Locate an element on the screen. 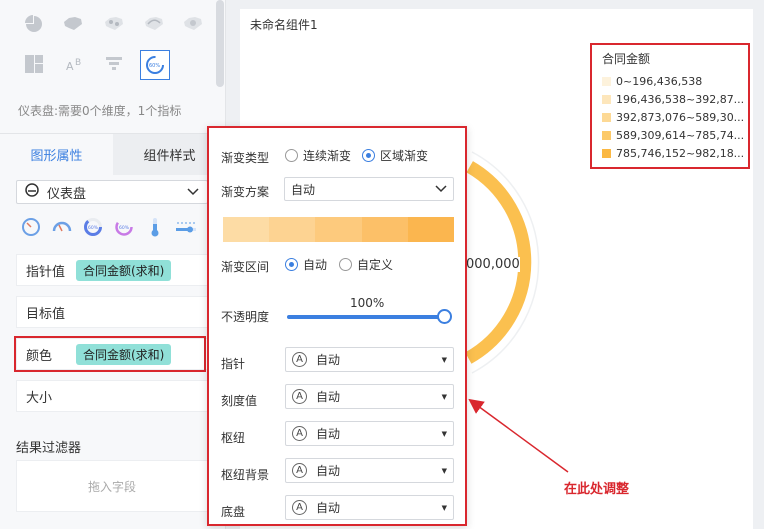  chart-type-value: 仪表盘 is located at coordinates (67, 194).